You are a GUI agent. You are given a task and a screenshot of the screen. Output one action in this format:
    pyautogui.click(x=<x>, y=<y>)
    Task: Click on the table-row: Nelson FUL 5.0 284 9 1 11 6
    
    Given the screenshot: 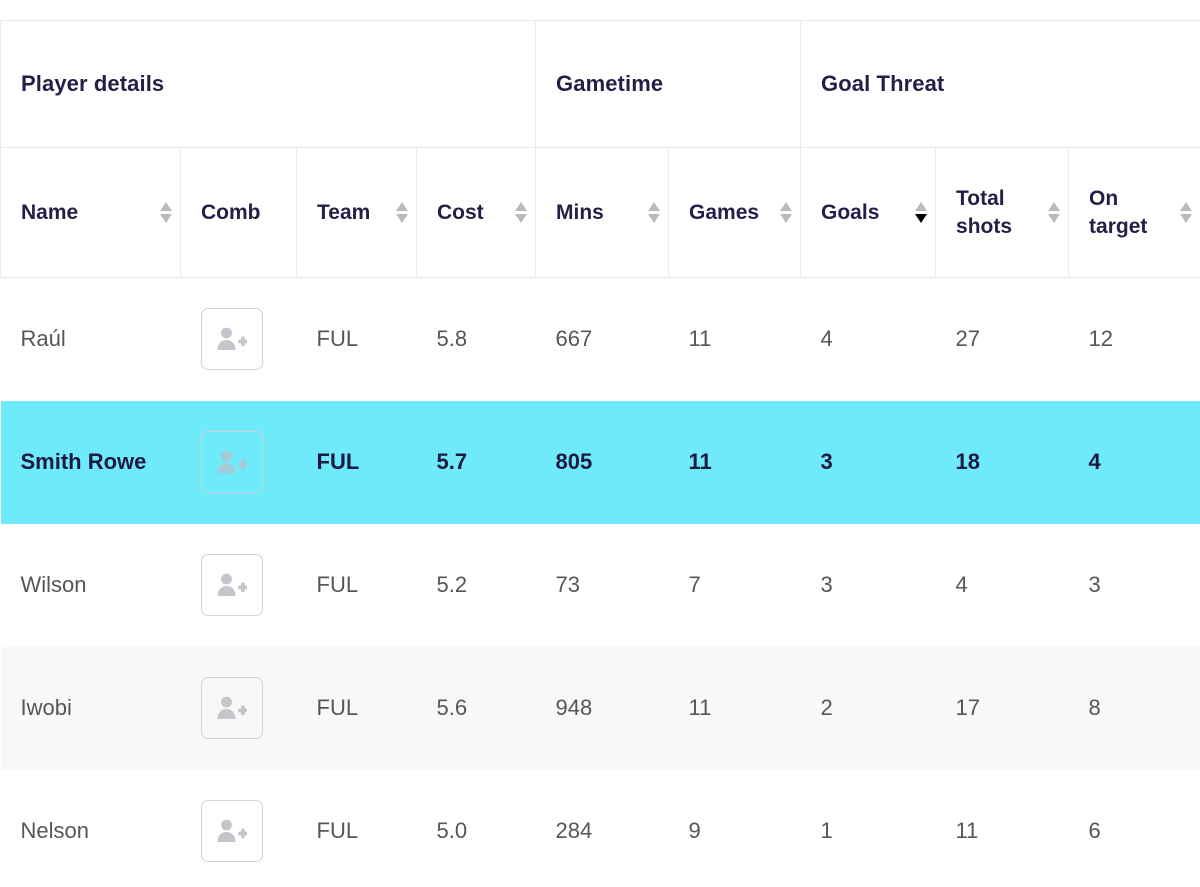 What is the action you would take?
    pyautogui.click(x=600, y=828)
    